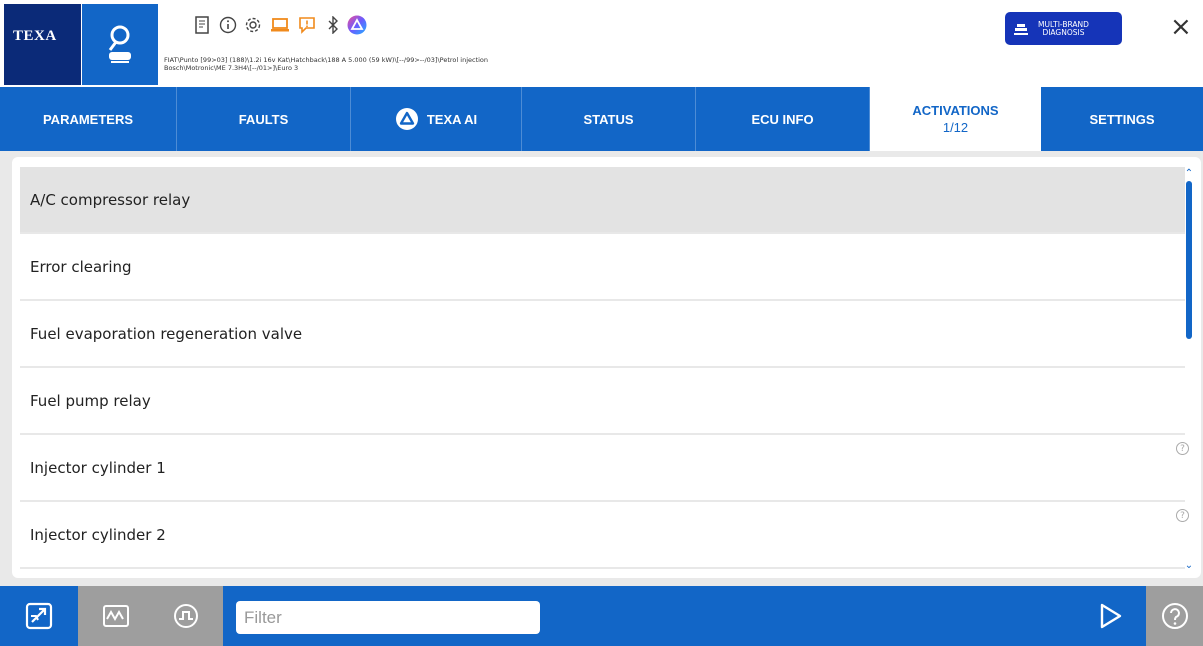 This screenshot has height=646, width=1203. I want to click on multi-brand-diagnosis-button: MULTI-BRAND DIAGNOSIS, so click(1063, 28).